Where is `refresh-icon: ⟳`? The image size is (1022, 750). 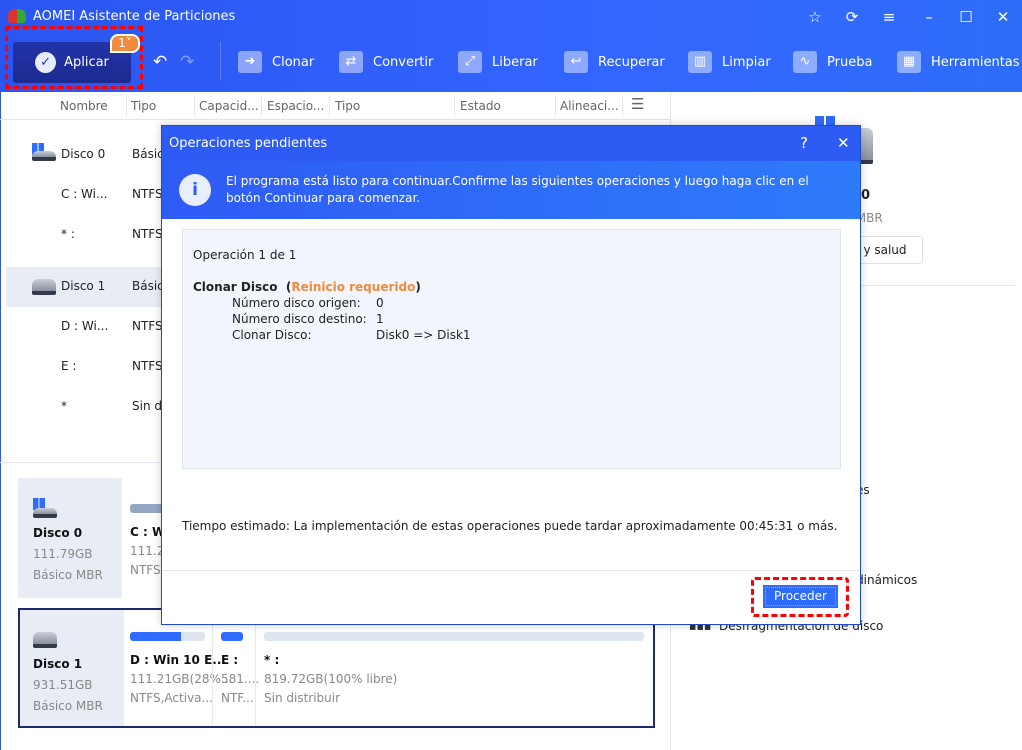
refresh-icon: ⟳ is located at coordinates (852, 17).